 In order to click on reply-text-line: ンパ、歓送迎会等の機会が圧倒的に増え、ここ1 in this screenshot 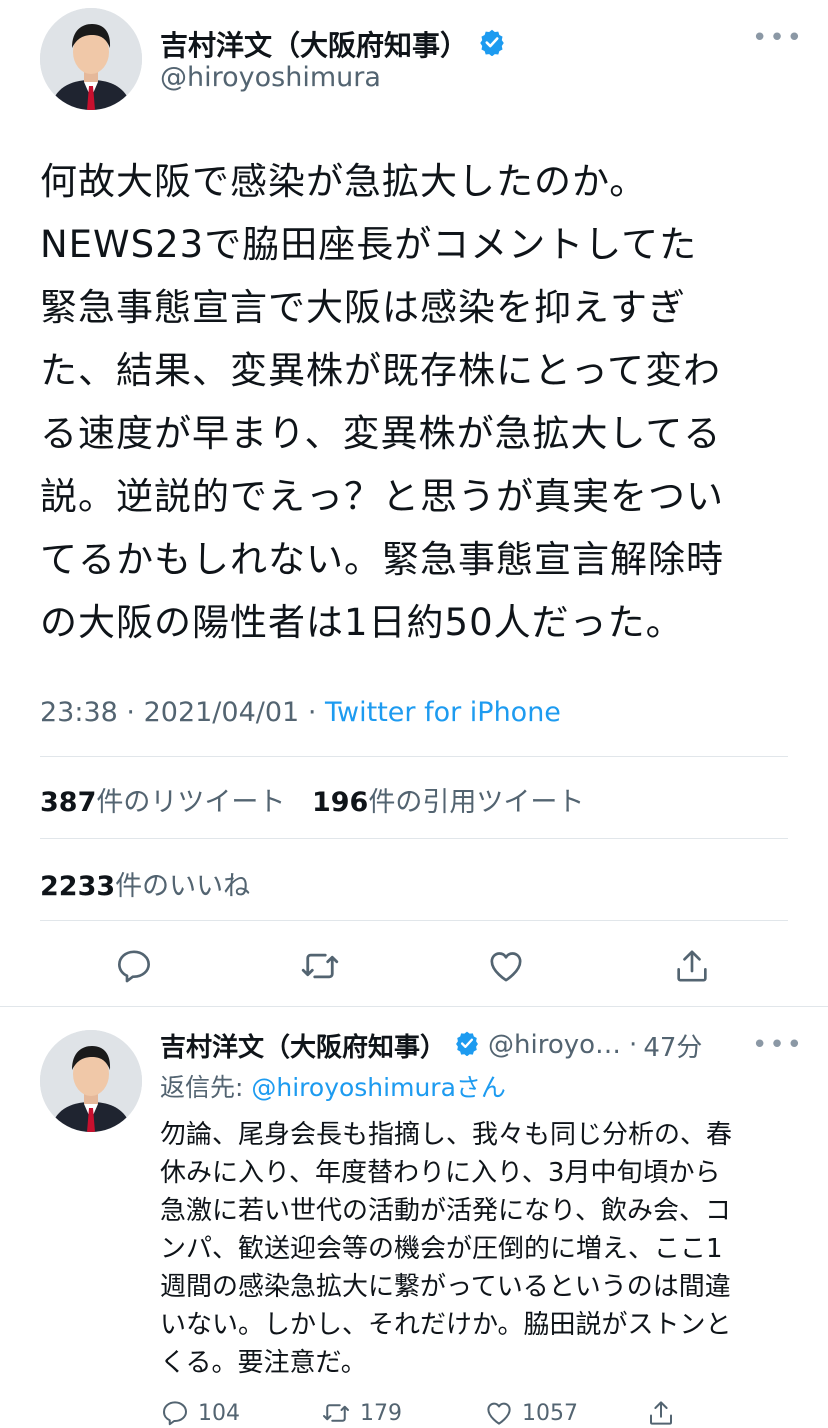, I will do `click(441, 1249)`.